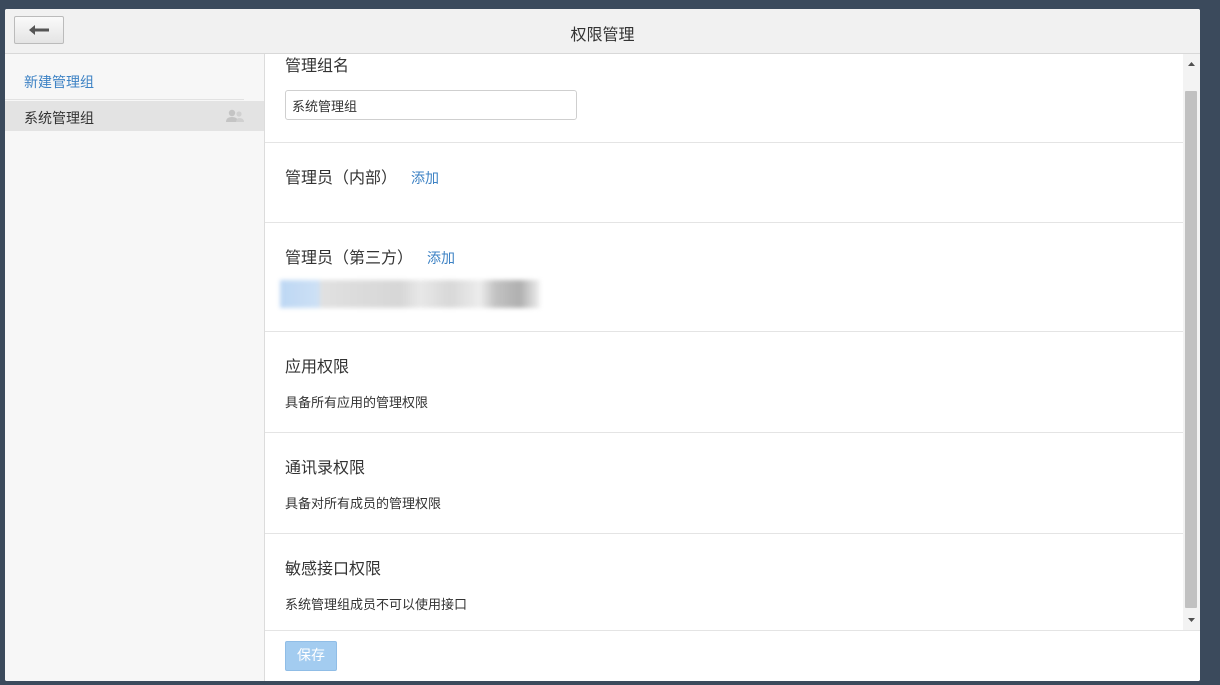 The width and height of the screenshot is (1220, 685). I want to click on page-title: 权限管理, so click(602, 34).